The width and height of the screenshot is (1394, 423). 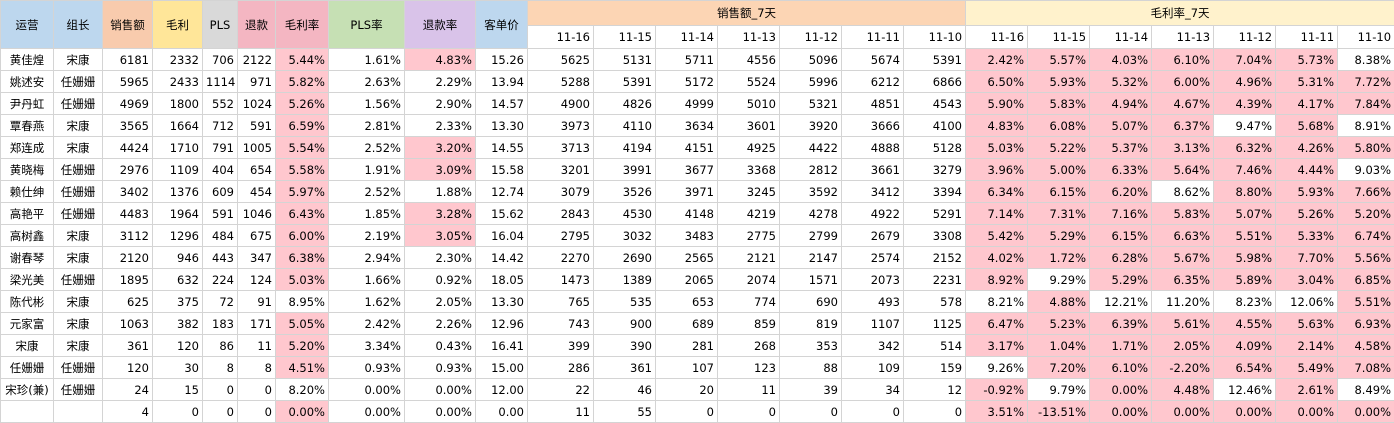 What do you see at coordinates (561, 368) in the screenshot?
I see `sales-7d-cell: 286` at bounding box center [561, 368].